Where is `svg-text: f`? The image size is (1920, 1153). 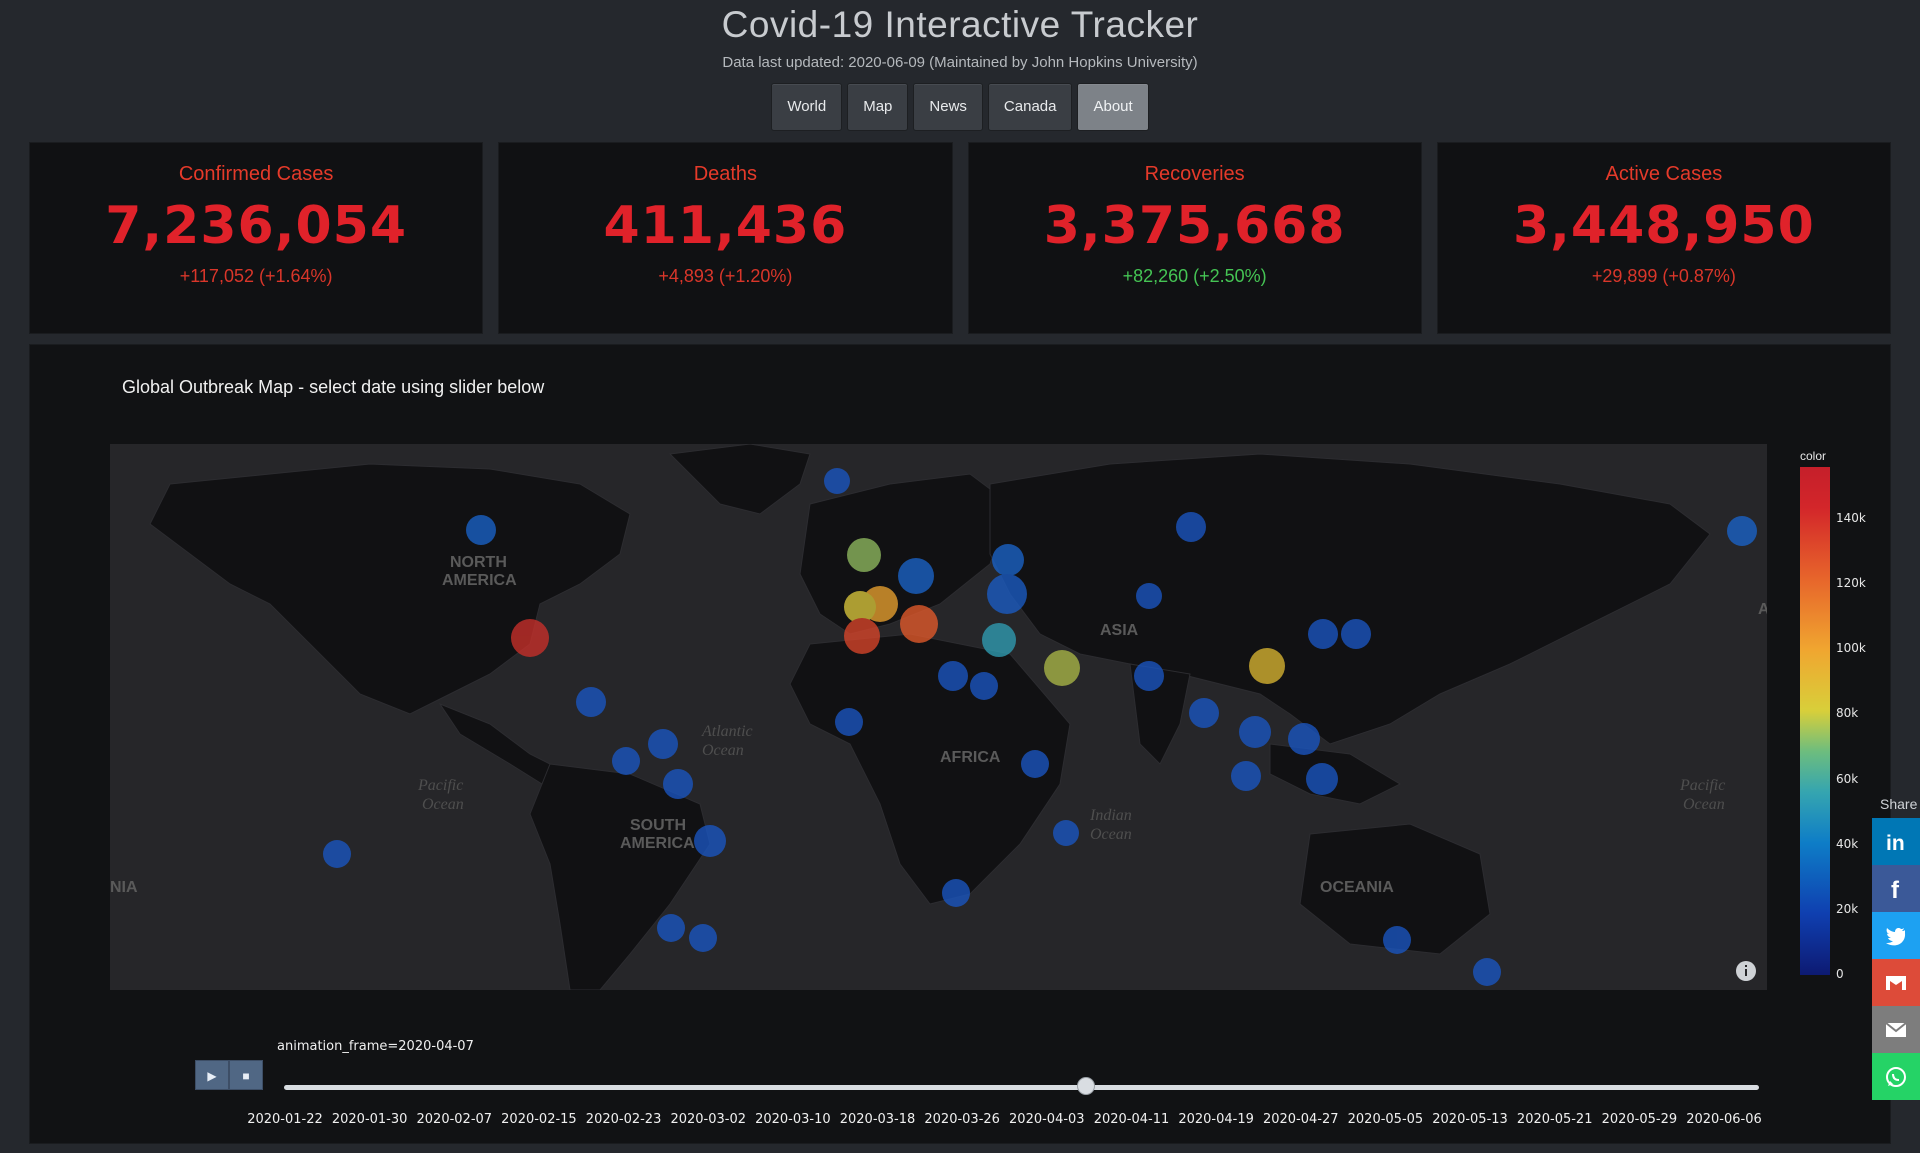 svg-text: f is located at coordinates (1895, 889).